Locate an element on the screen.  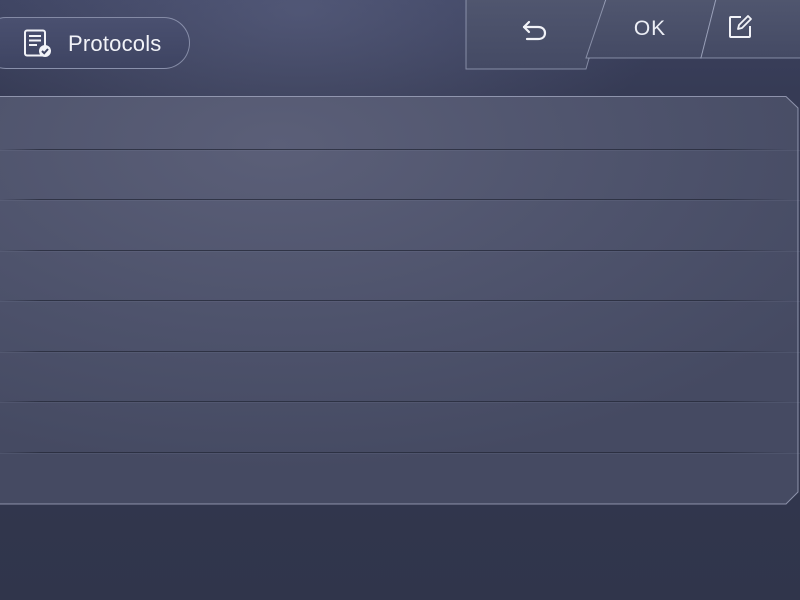
page-title: Protocols is located at coordinates (115, 43).